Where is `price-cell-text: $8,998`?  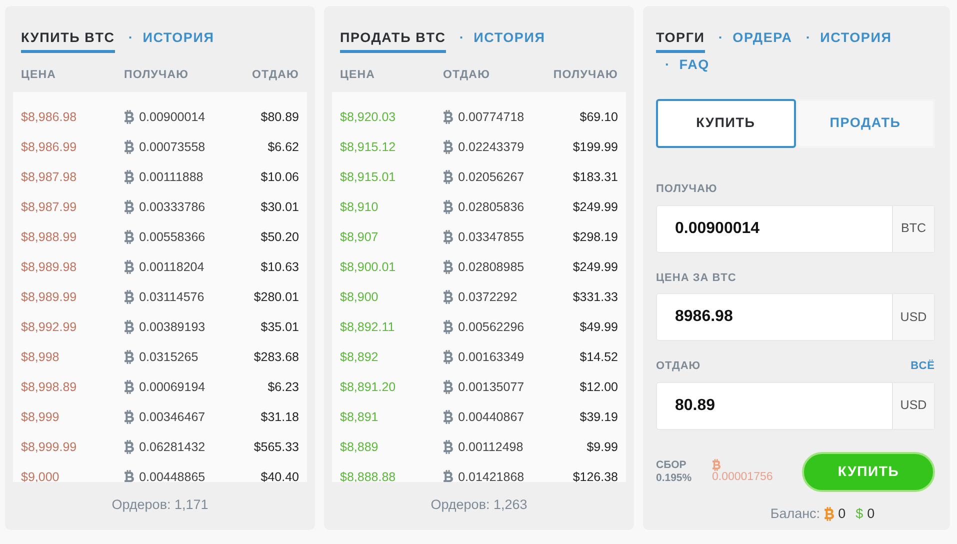 price-cell-text: $8,998 is located at coordinates (40, 357).